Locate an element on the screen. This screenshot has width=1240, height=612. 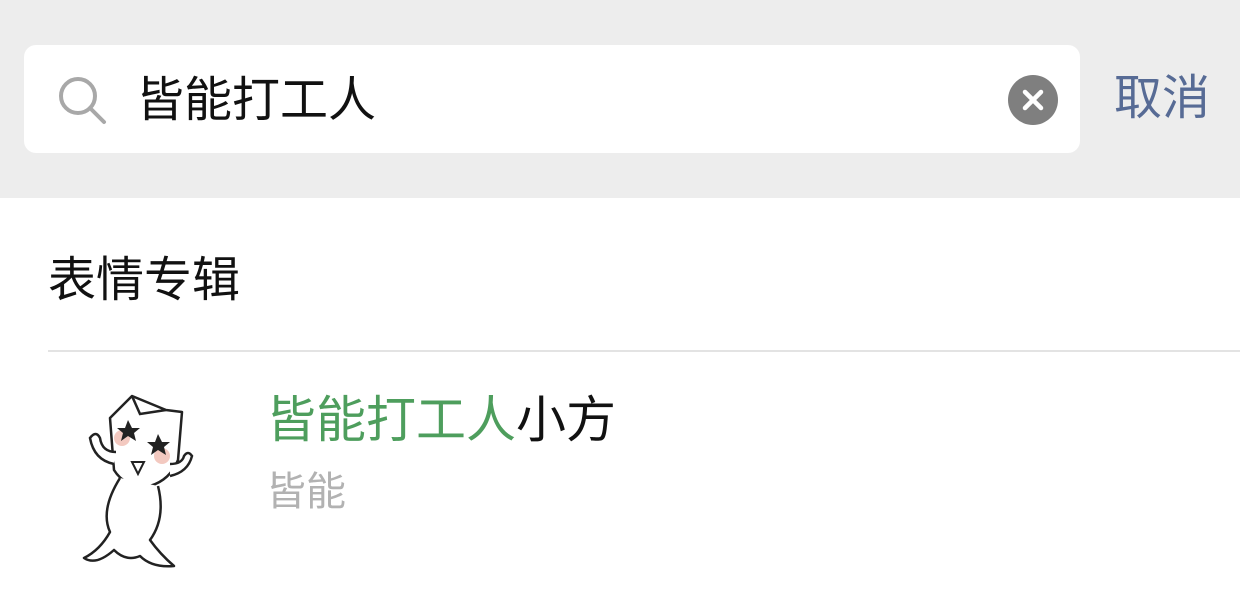
cancel-button: 取消 is located at coordinates (1162, 98).